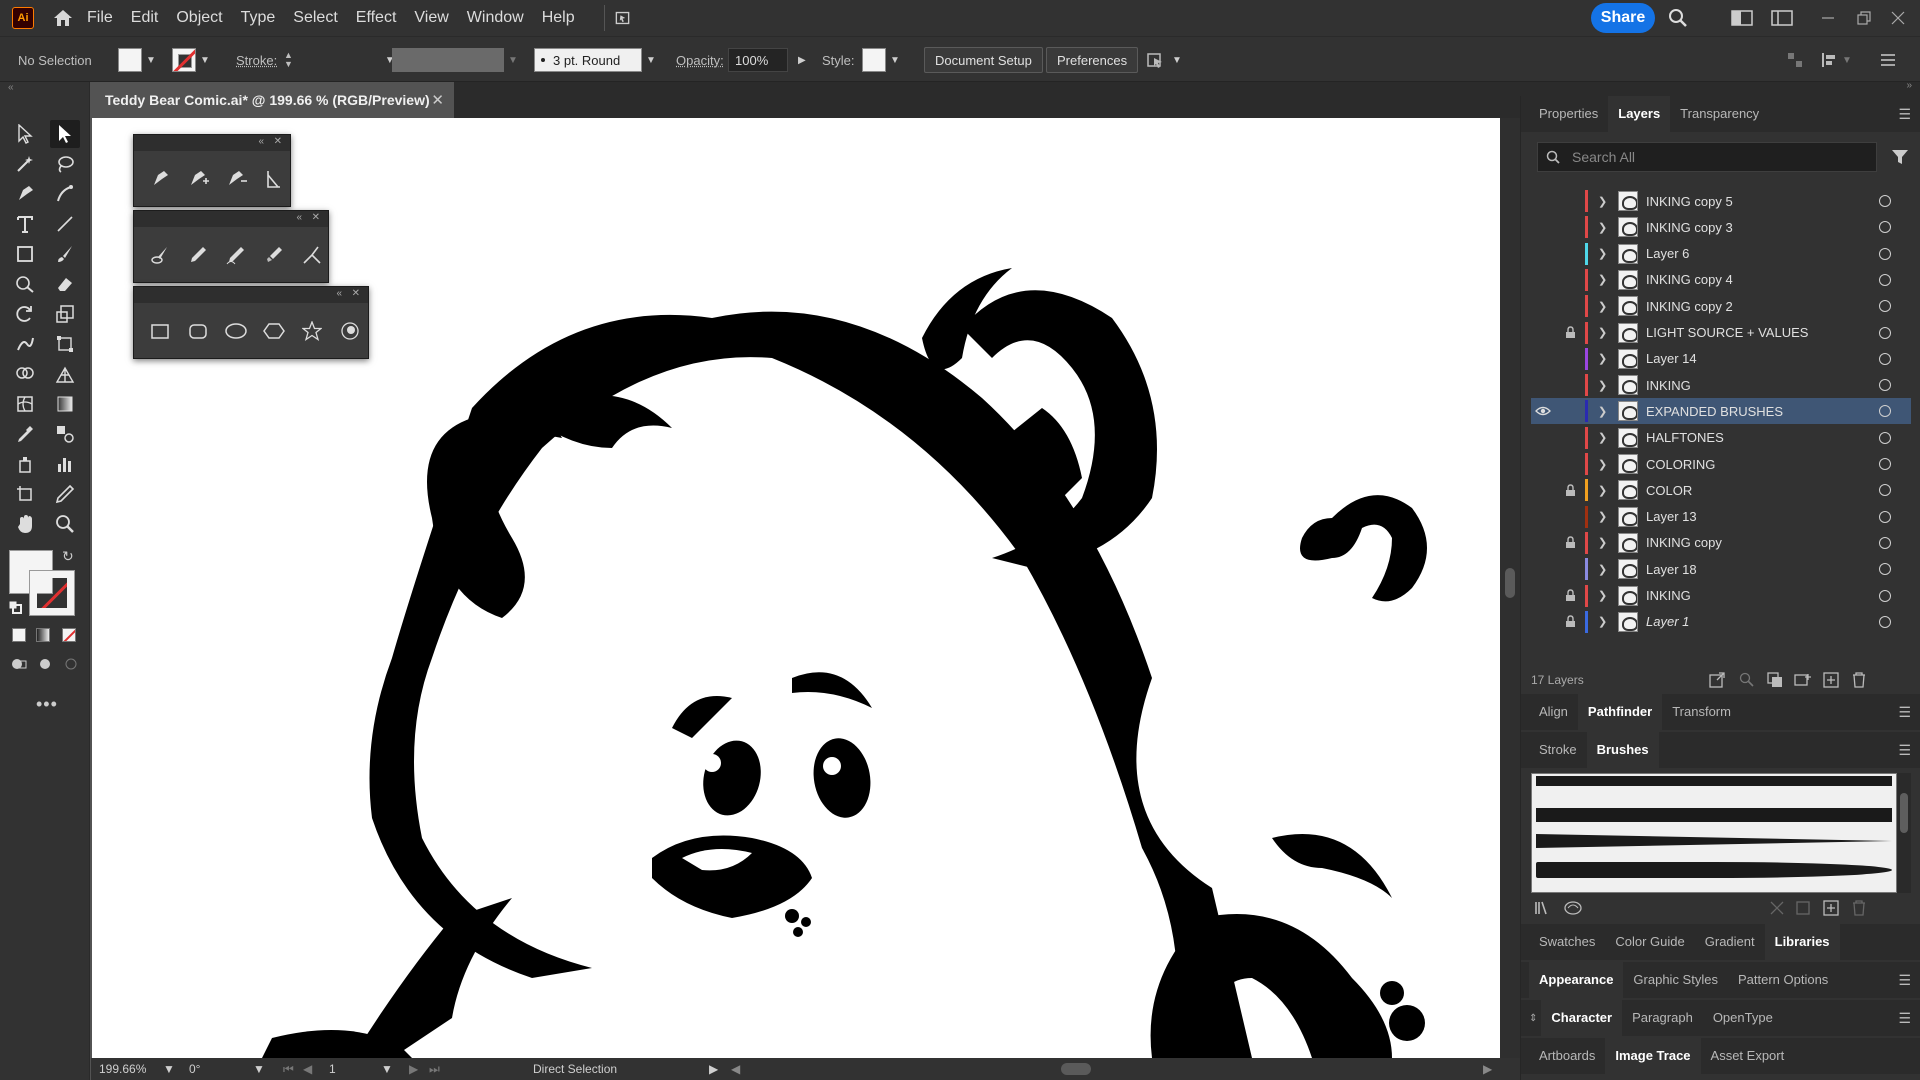  What do you see at coordinates (1662, 1018) in the screenshot?
I see `tab-paragraph: Paragraph` at bounding box center [1662, 1018].